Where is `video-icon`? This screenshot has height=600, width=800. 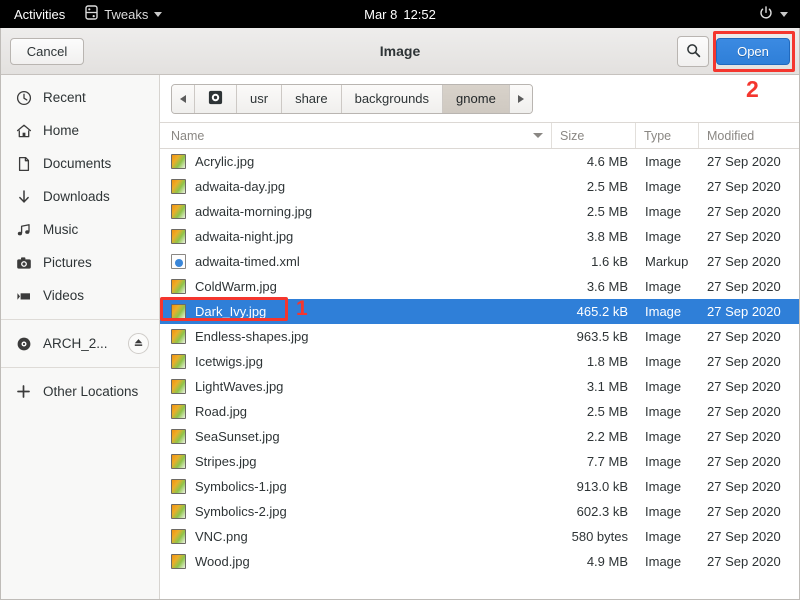 video-icon is located at coordinates (23, 295).